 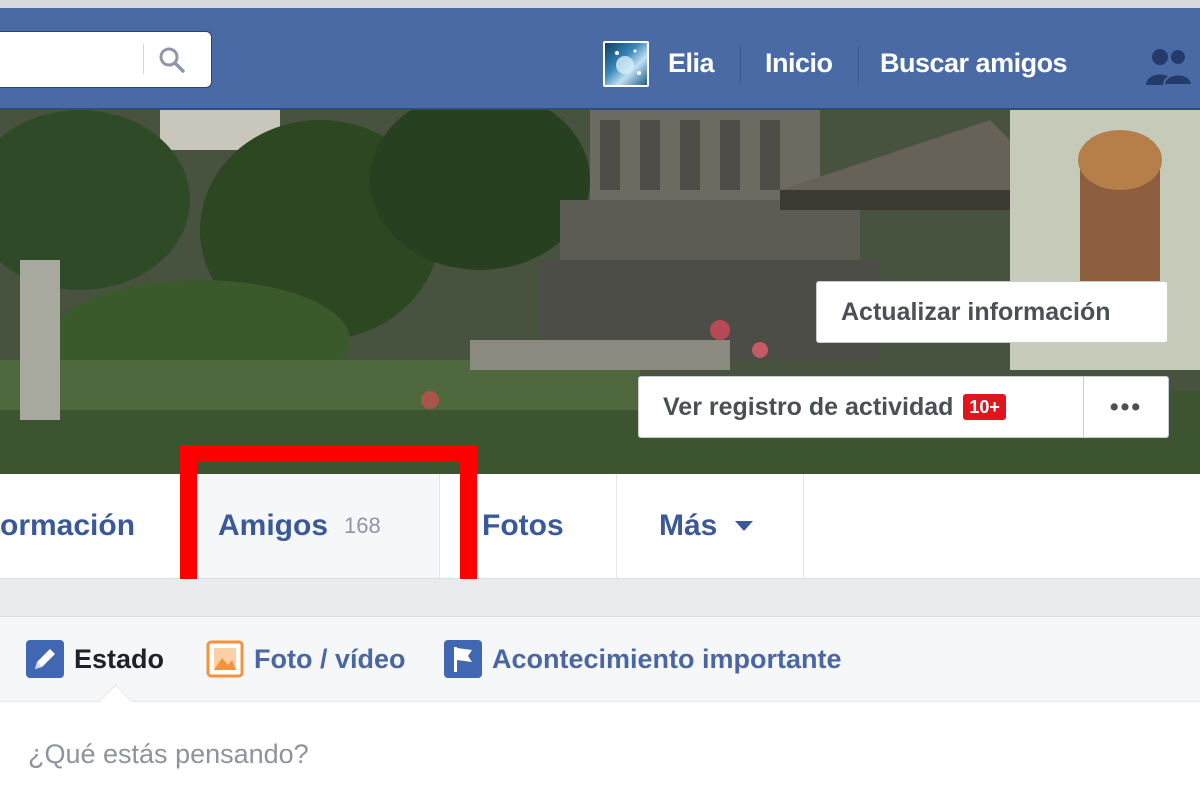 What do you see at coordinates (362, 525) in the screenshot?
I see `friends-count: 168` at bounding box center [362, 525].